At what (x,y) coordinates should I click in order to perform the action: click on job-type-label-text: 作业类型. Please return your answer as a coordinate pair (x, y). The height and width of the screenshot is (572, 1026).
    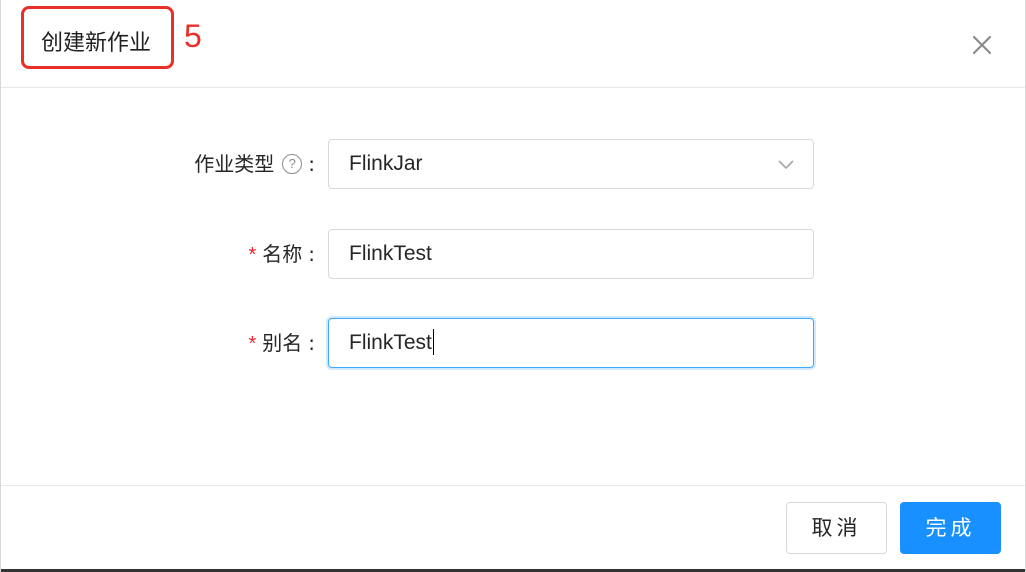
    Looking at the image, I should click on (234, 164).